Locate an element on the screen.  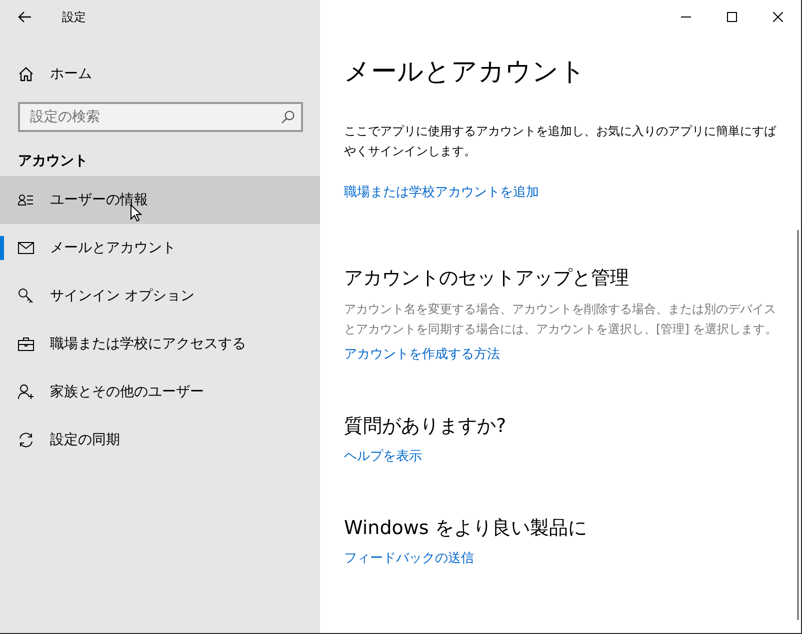
section-heading: アカウントのセットアップと管理 is located at coordinates (487, 278).